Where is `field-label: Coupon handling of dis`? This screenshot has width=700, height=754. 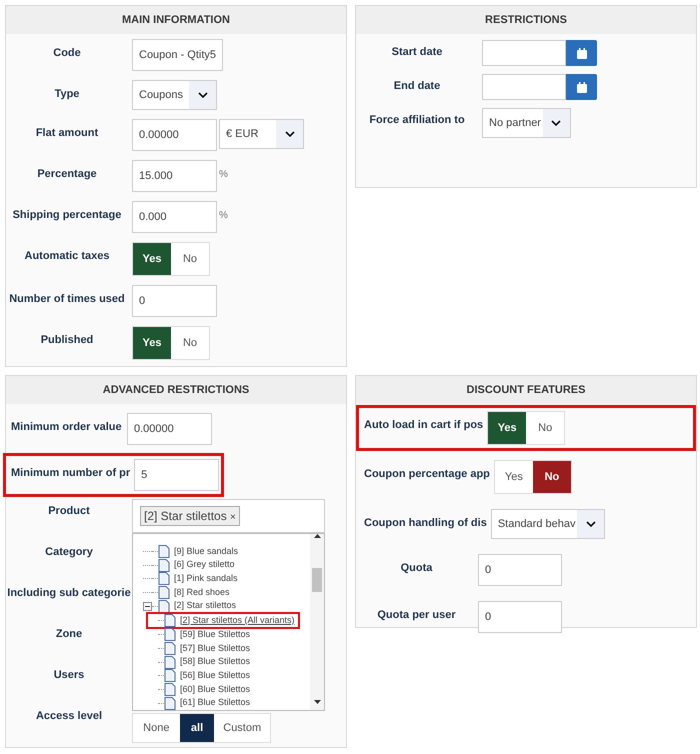 field-label: Coupon handling of dis is located at coordinates (425, 523).